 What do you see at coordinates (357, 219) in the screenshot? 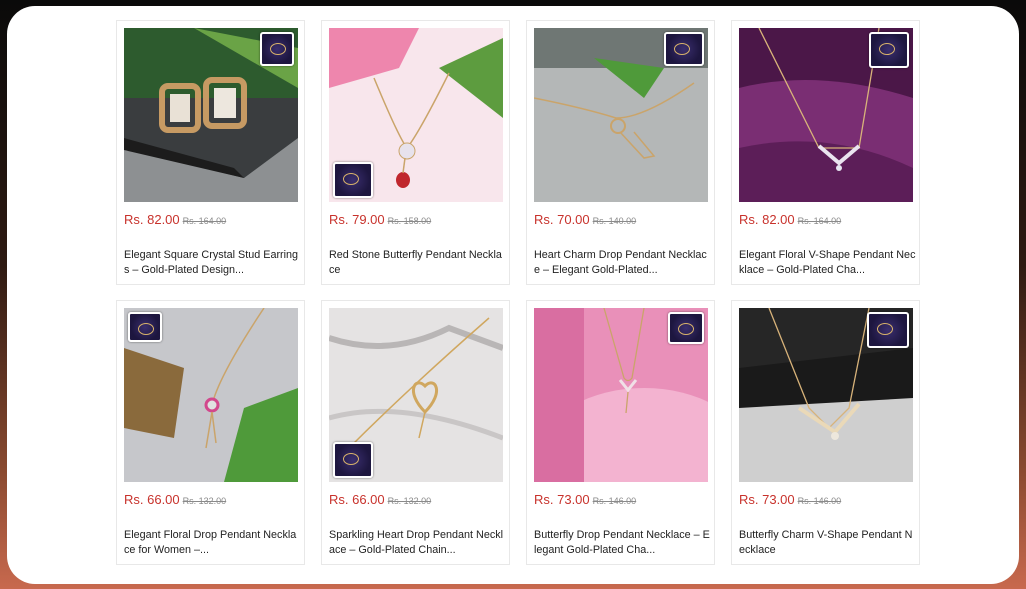
I see `sale-price: Rs. 79.00` at bounding box center [357, 219].